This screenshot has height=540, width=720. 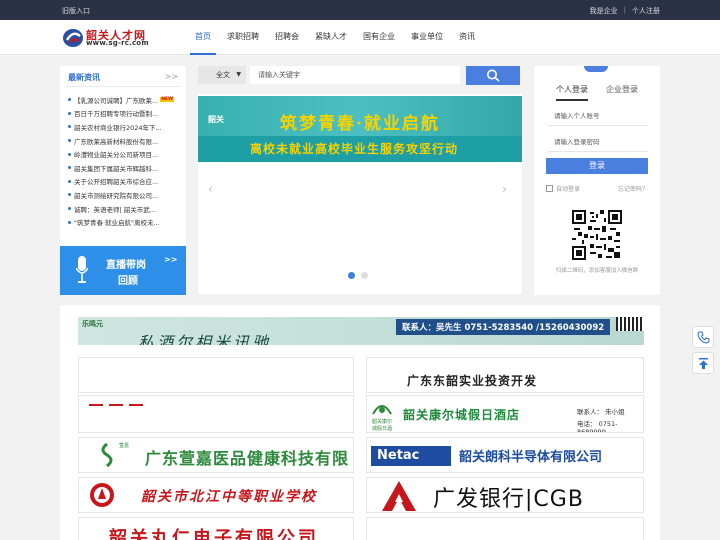 What do you see at coordinates (123, 86) in the screenshot?
I see `divider` at bounding box center [123, 86].